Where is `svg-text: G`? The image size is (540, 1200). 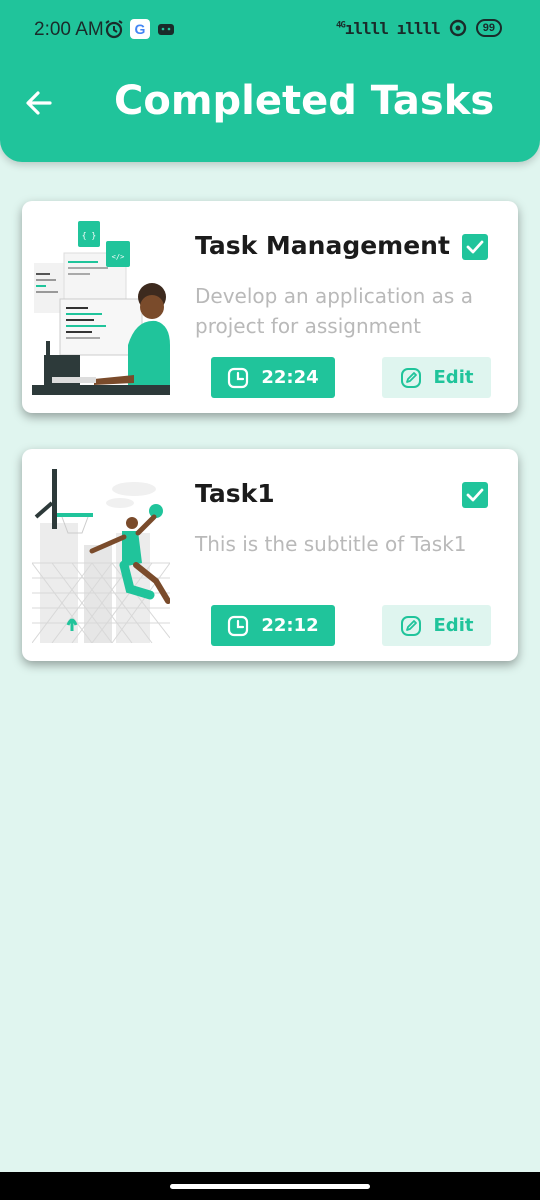 svg-text: G is located at coordinates (140, 29).